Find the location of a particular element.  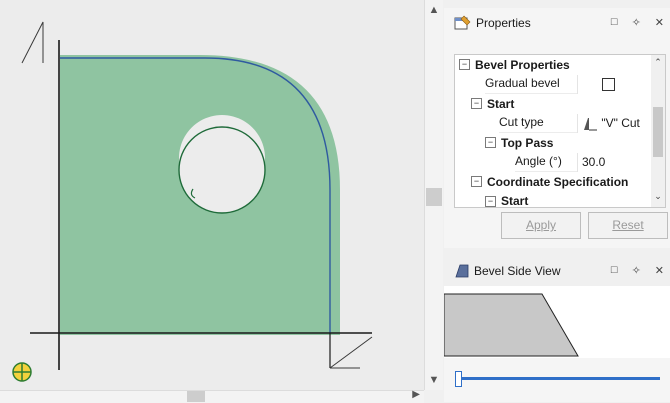

gradual-bevel-checkbox is located at coordinates (608, 84).